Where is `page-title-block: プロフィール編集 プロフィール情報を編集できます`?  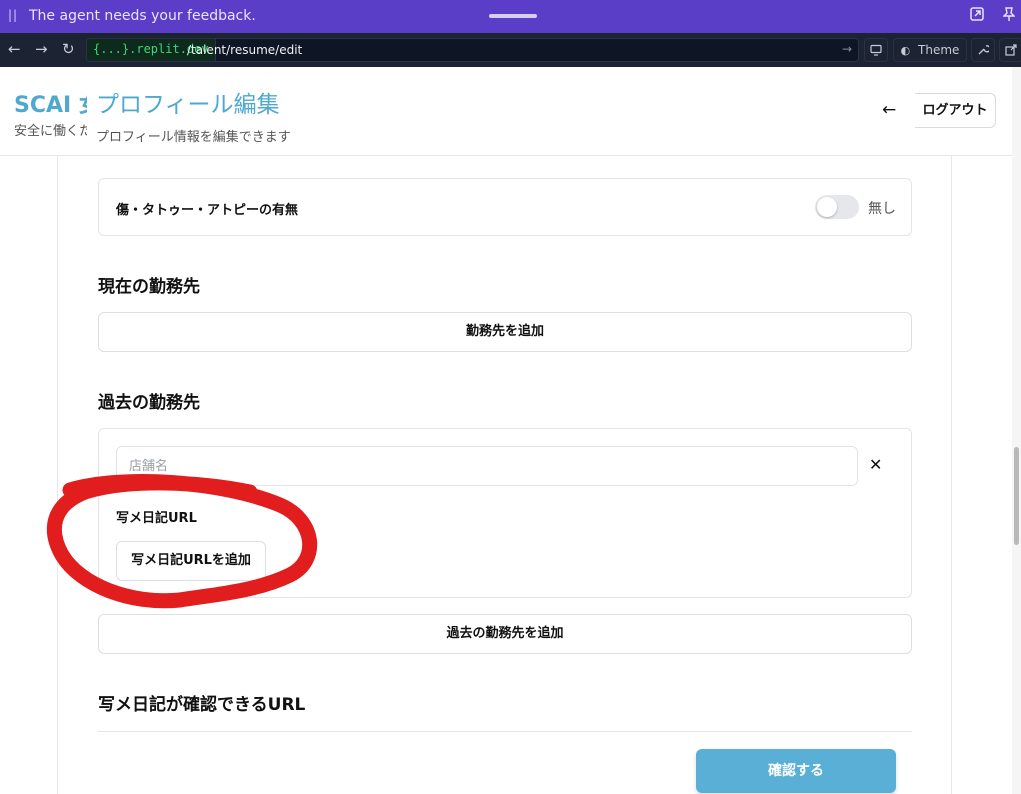
page-title-block: プロフィール編集 プロフィール情報を編集できます is located at coordinates (194, 117).